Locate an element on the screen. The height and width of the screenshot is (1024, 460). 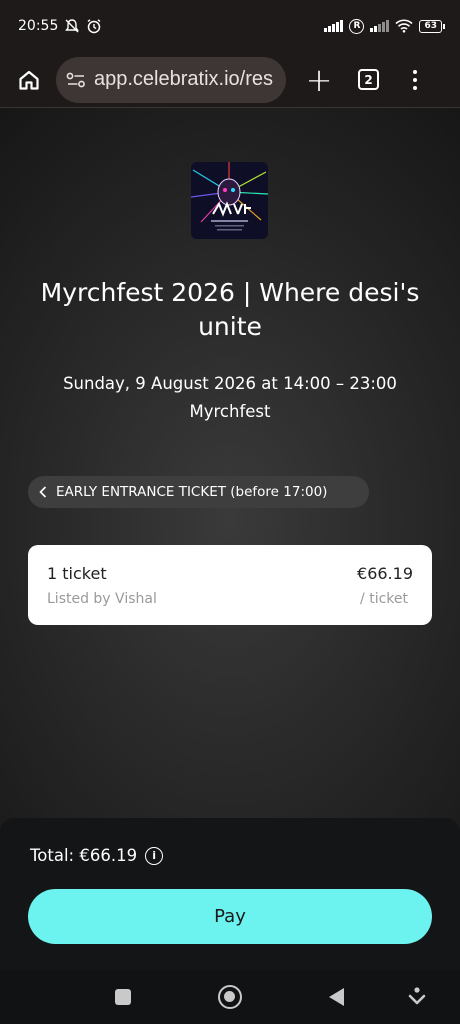
menu-button is located at coordinates (415, 79).